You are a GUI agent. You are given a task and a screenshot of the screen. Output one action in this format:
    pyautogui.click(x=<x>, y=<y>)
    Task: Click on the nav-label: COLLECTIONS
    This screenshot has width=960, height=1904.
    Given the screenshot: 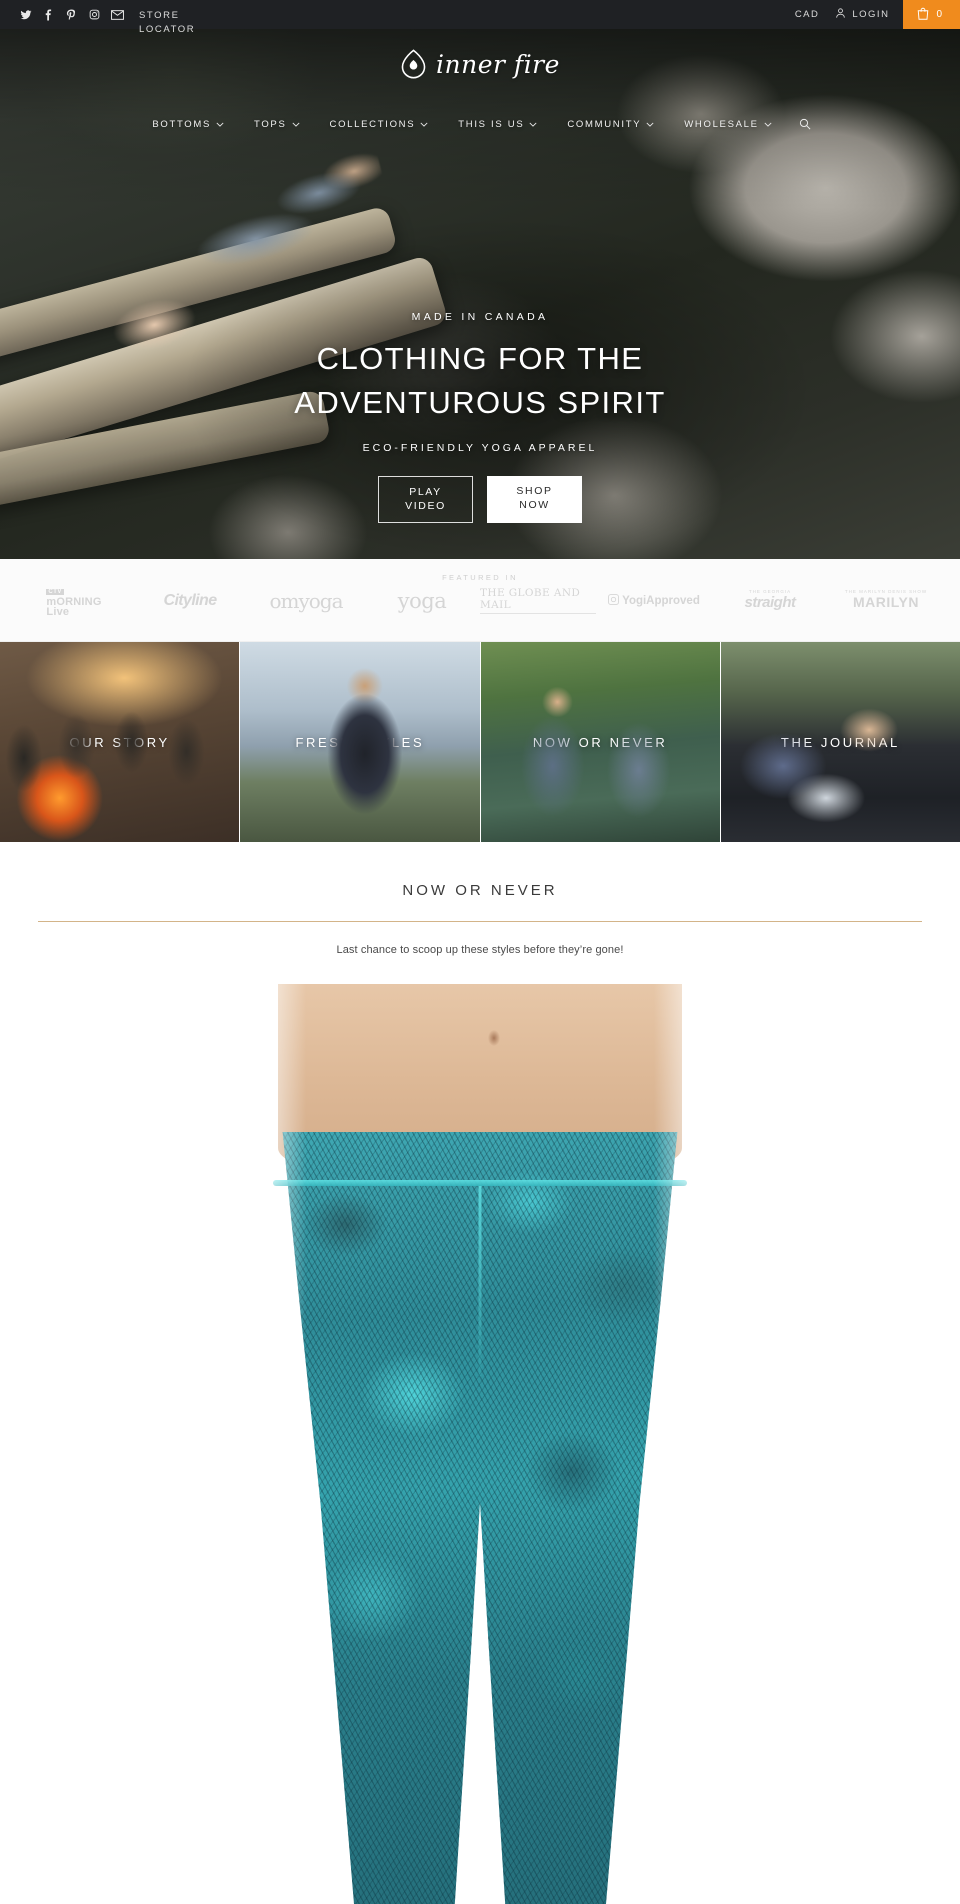 What is the action you would take?
    pyautogui.click(x=372, y=124)
    